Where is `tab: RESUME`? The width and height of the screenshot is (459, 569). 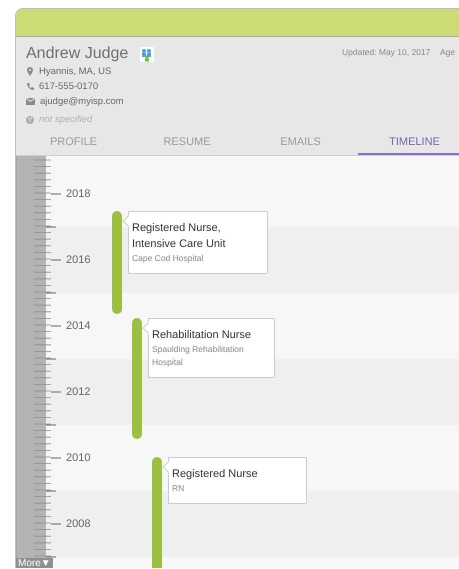 tab: RESUME is located at coordinates (187, 143).